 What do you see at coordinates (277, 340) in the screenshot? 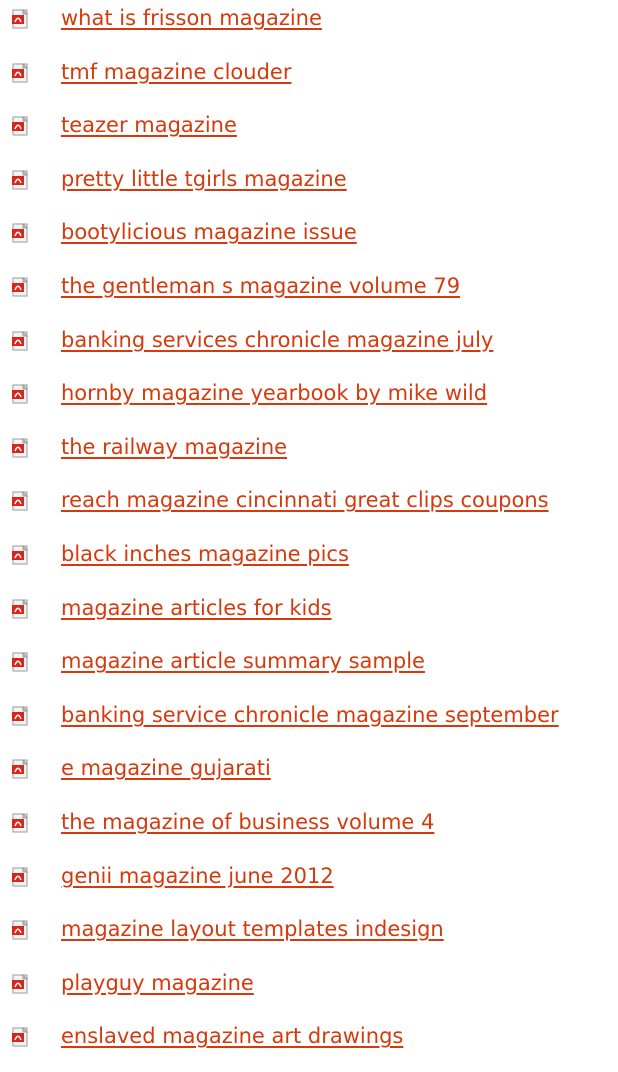
I see `document-link: banking services chronicle magazine july` at bounding box center [277, 340].